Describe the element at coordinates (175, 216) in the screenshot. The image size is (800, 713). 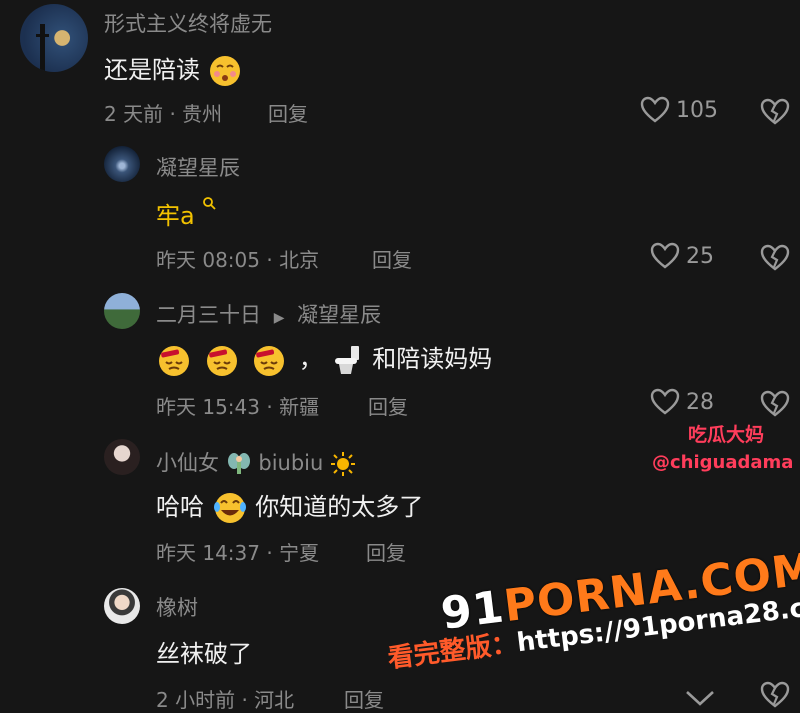
I see `comment-text-content: 牢a` at that location.